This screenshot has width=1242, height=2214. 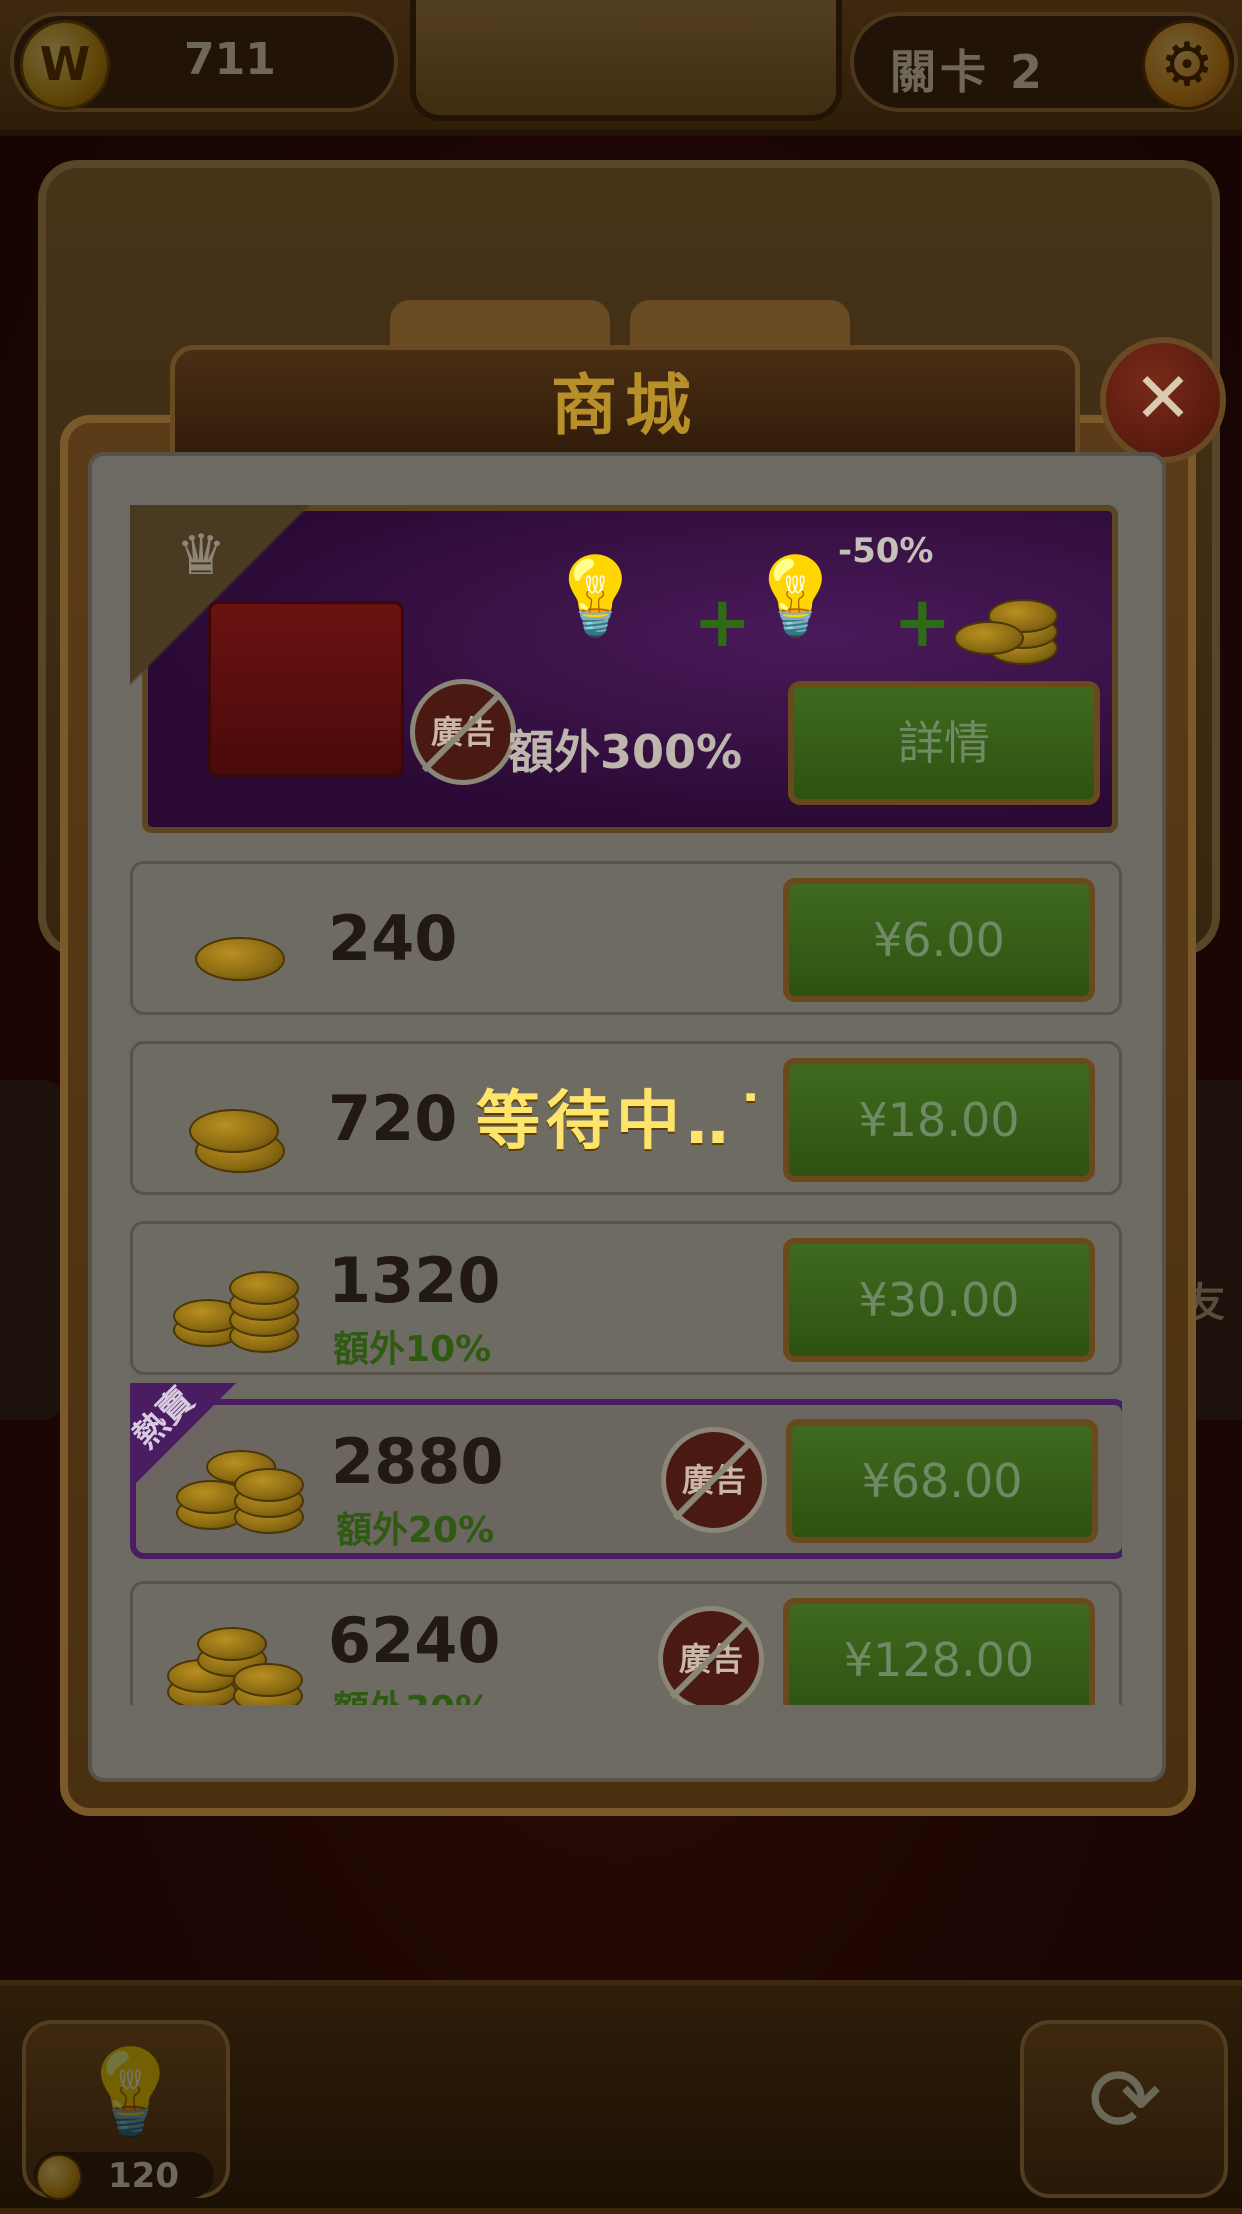 I want to click on package-amount: 6240, so click(x=414, y=1640).